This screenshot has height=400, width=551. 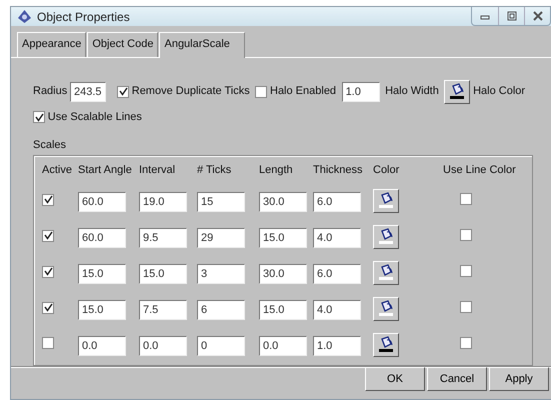 I want to click on halo-width-label: Halo Width, so click(x=412, y=92).